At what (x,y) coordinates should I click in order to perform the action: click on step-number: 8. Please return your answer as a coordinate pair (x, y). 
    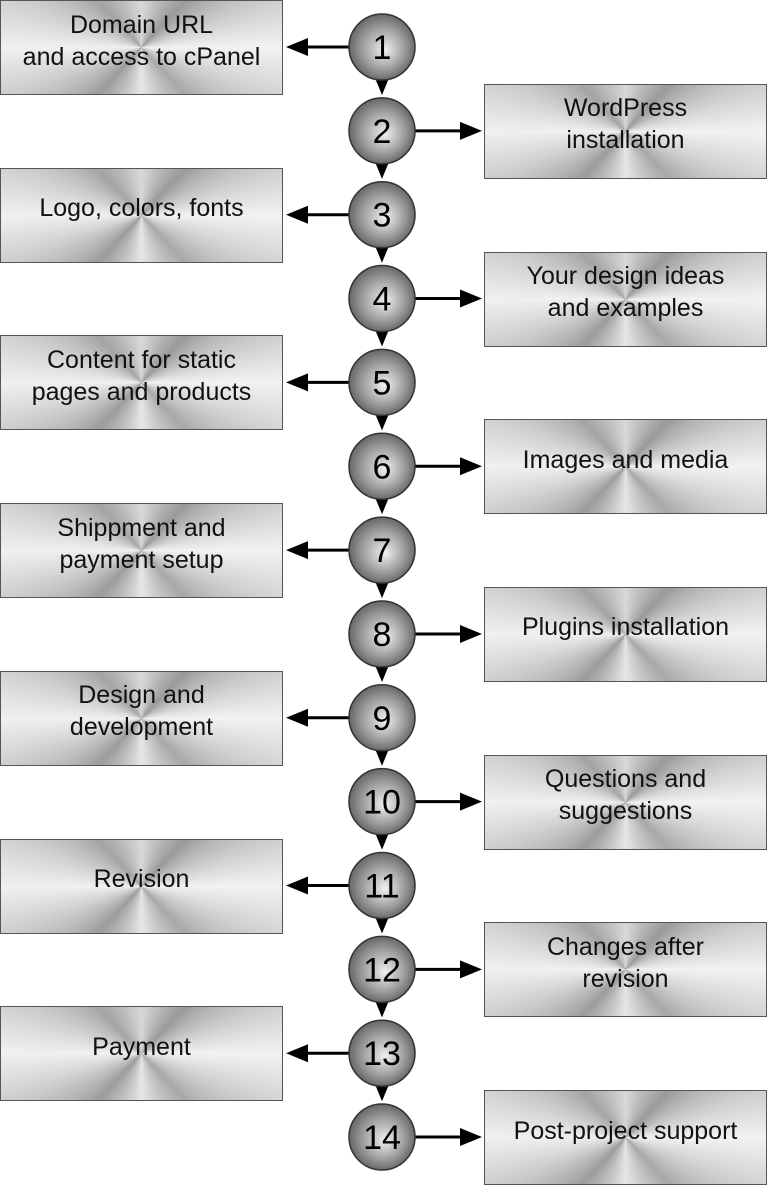
    Looking at the image, I should click on (382, 635).